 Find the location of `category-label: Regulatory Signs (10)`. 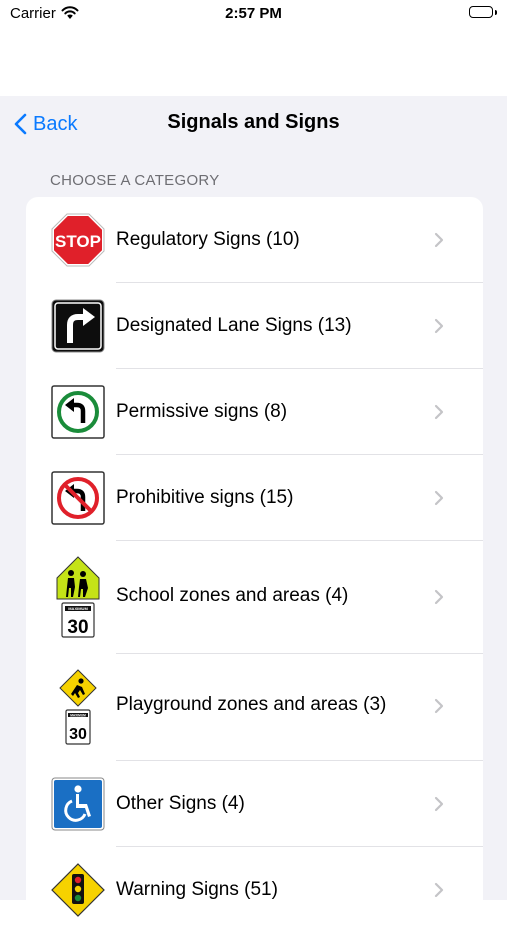

category-label: Regulatory Signs (10) is located at coordinates (208, 239).